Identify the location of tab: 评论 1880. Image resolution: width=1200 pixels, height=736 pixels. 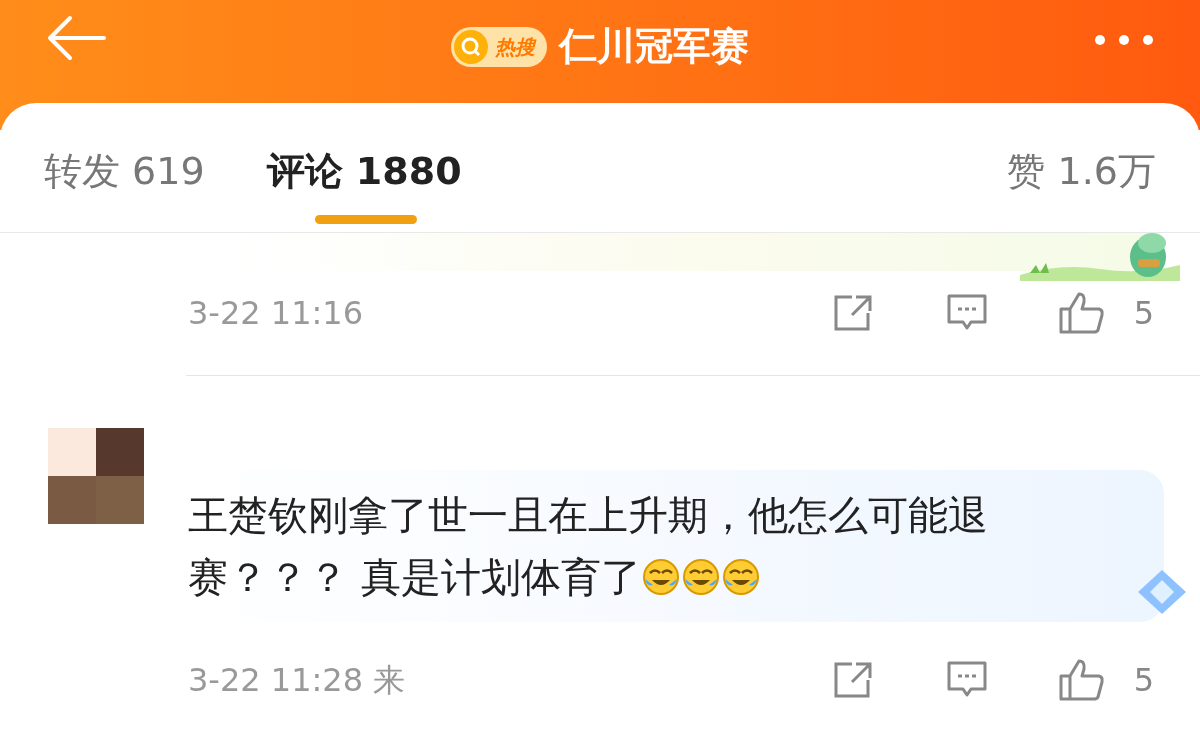
(364, 171).